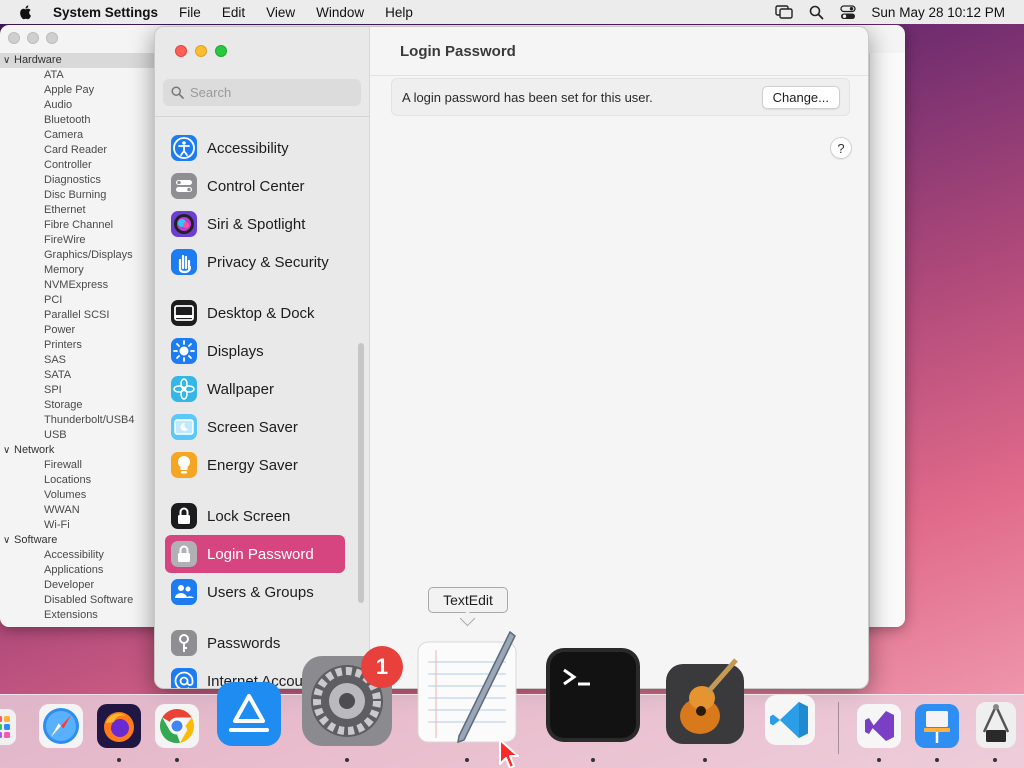 The width and height of the screenshot is (1024, 768). What do you see at coordinates (77, 405) in the screenshot?
I see `sysinfo-item: Storage` at bounding box center [77, 405].